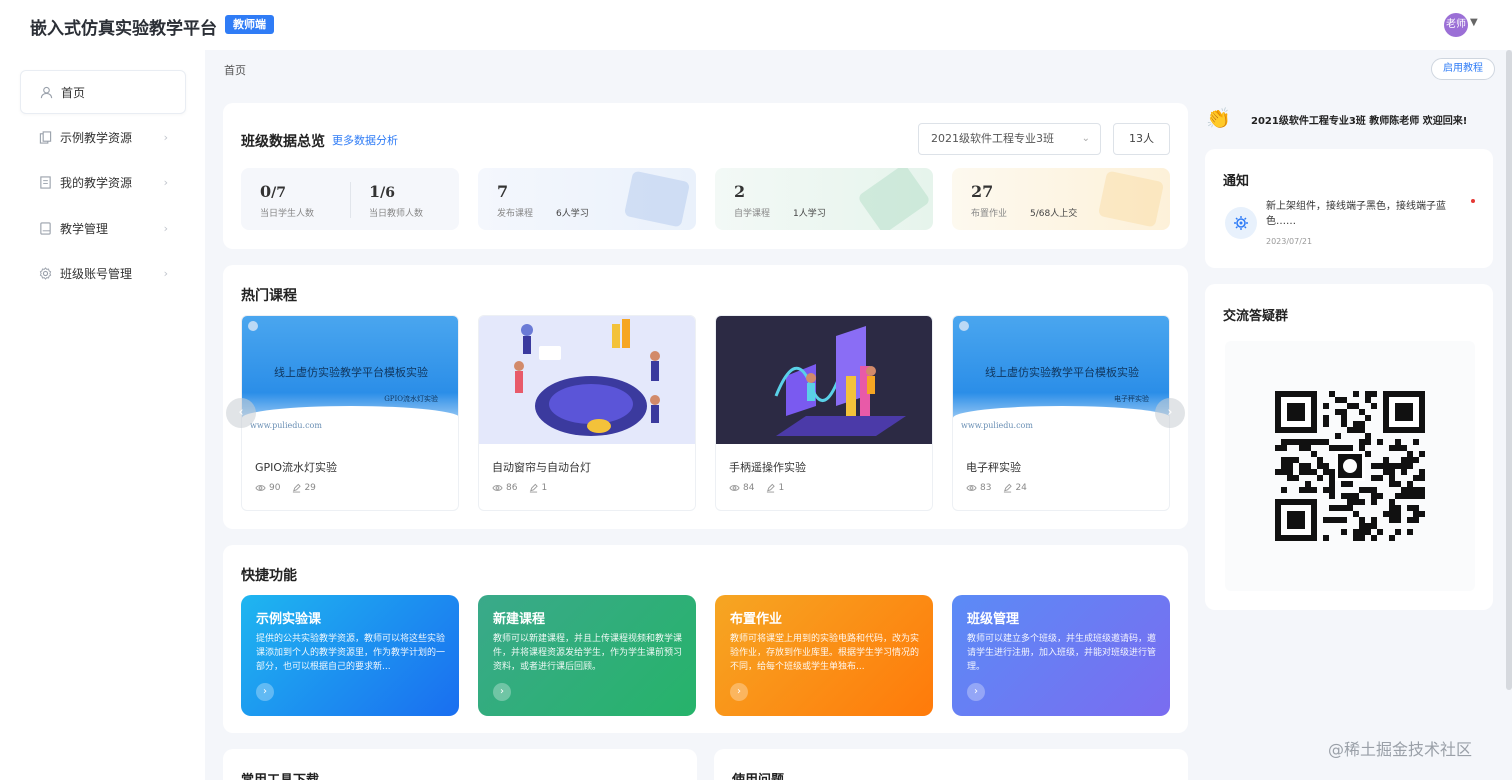  I want to click on class-select: 2021级软件工程专业3班 ⌄, so click(1009, 139).